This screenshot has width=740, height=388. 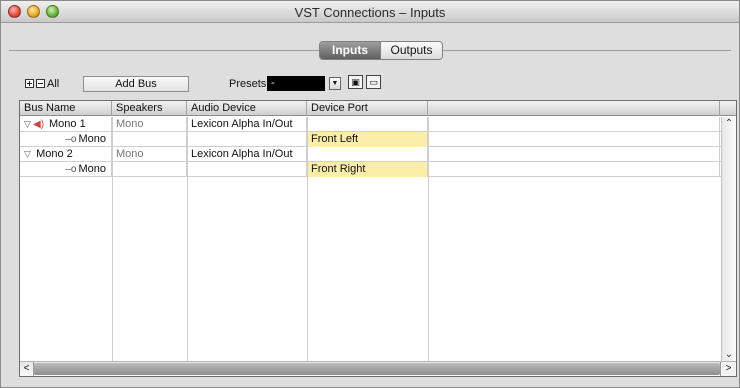 I want to click on title-bar: VST Connections – Inputs, so click(x=370, y=12).